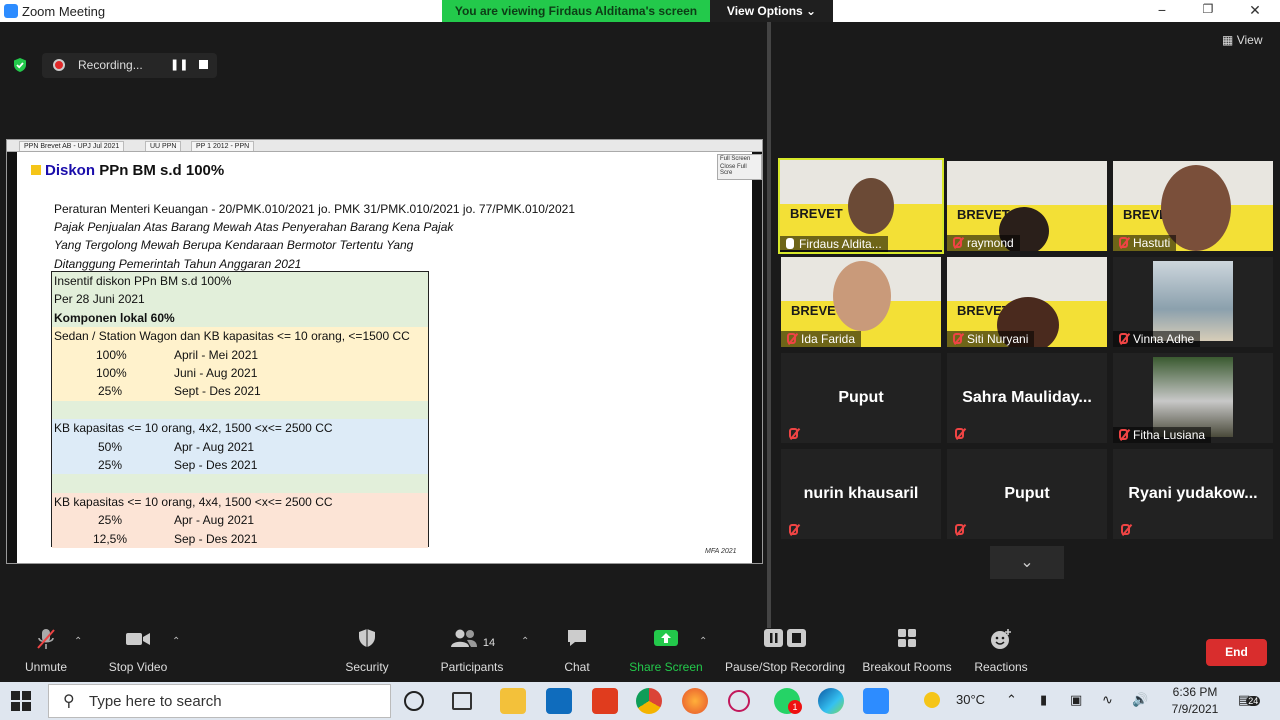 The height and width of the screenshot is (720, 1280). What do you see at coordinates (605, 701) in the screenshot?
I see `acrobat-icon` at bounding box center [605, 701].